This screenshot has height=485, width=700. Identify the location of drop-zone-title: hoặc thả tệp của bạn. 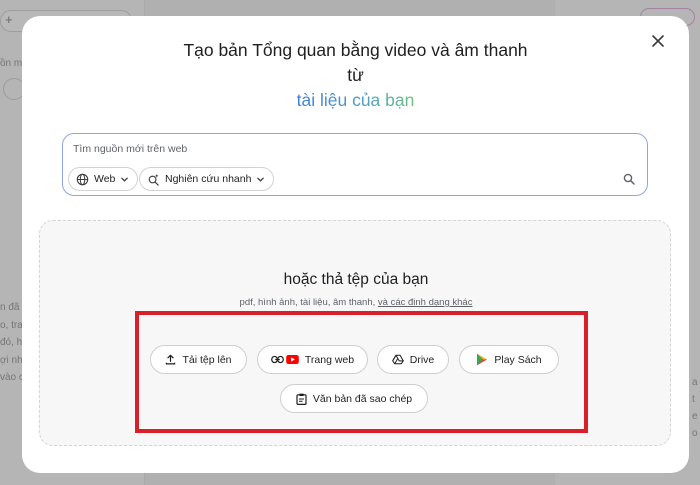
(356, 279).